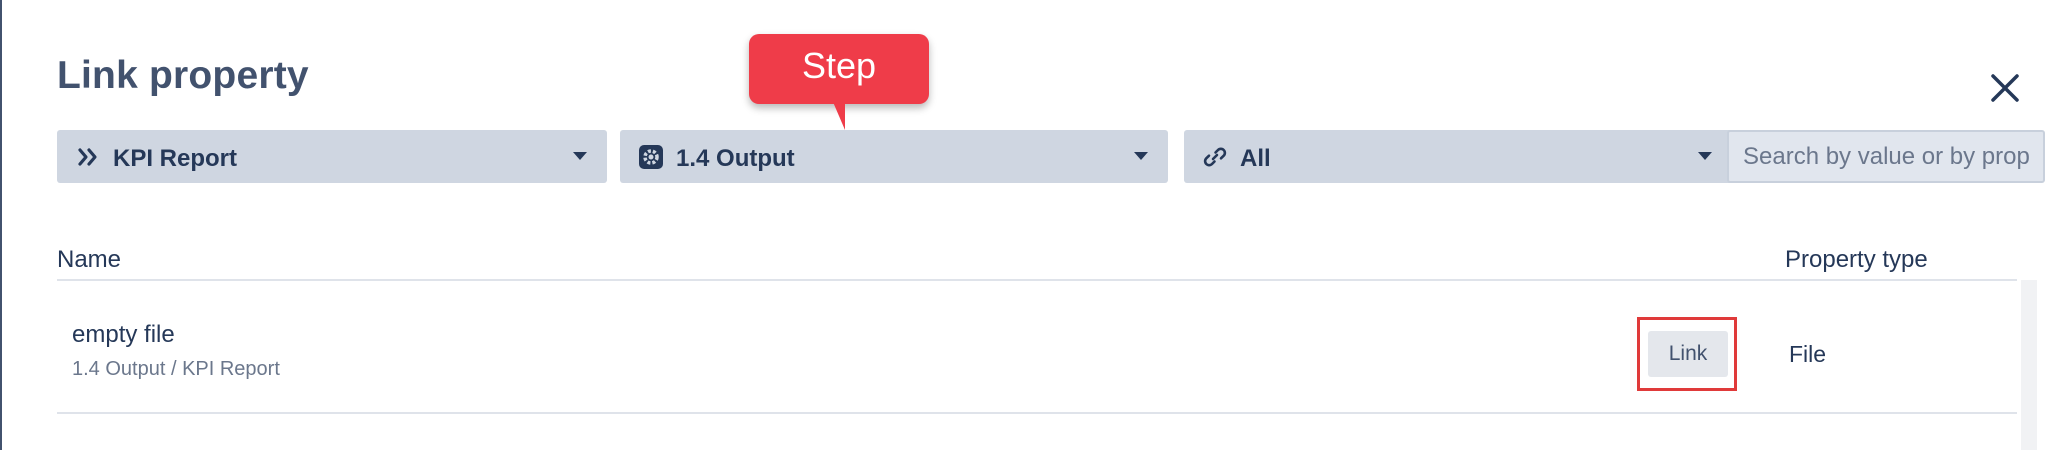  I want to click on step-callout-text: Step, so click(839, 65).